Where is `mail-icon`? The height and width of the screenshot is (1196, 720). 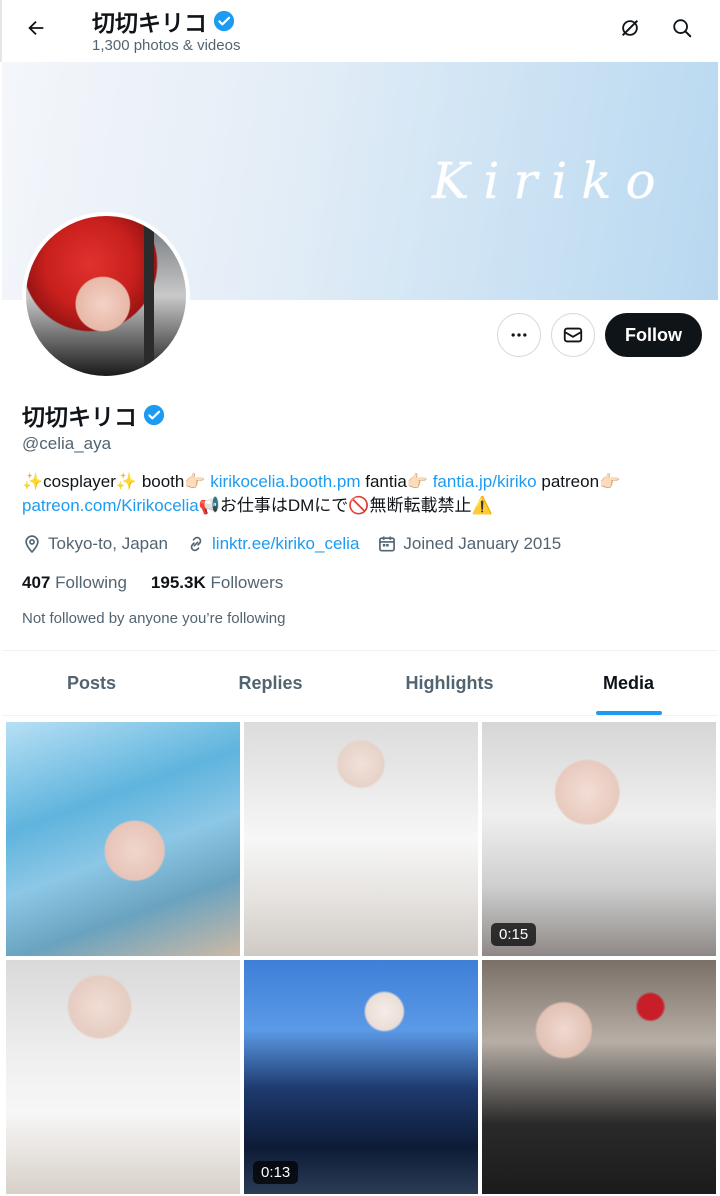 mail-icon is located at coordinates (573, 335).